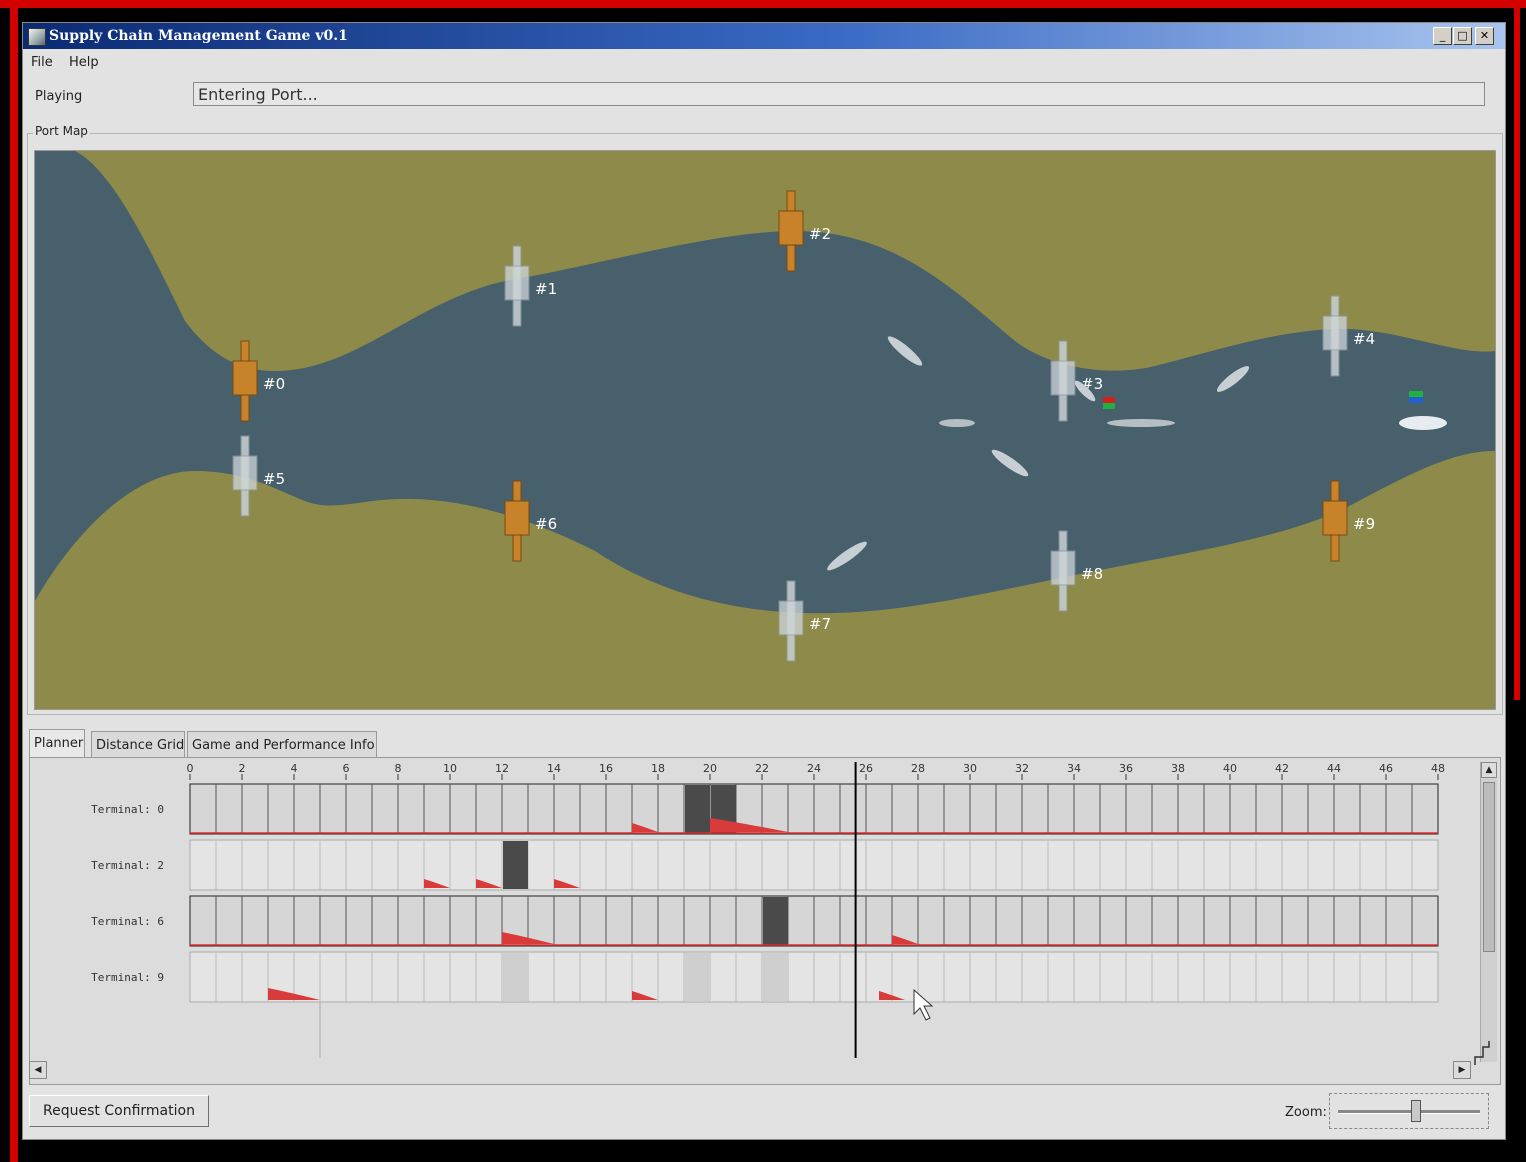 This screenshot has width=1526, height=1162. I want to click on terminal-row: Terminal: 9, so click(765, 977).